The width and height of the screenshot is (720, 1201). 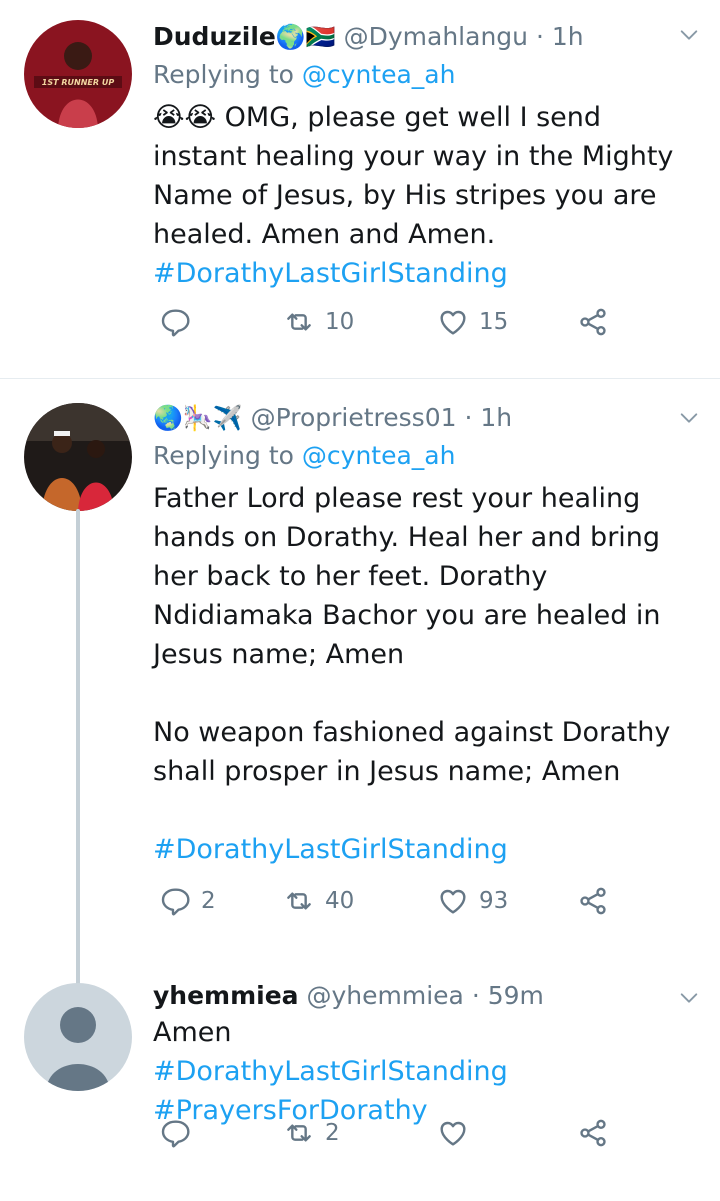 I want to click on default-profile-icon, so click(x=78, y=1037).